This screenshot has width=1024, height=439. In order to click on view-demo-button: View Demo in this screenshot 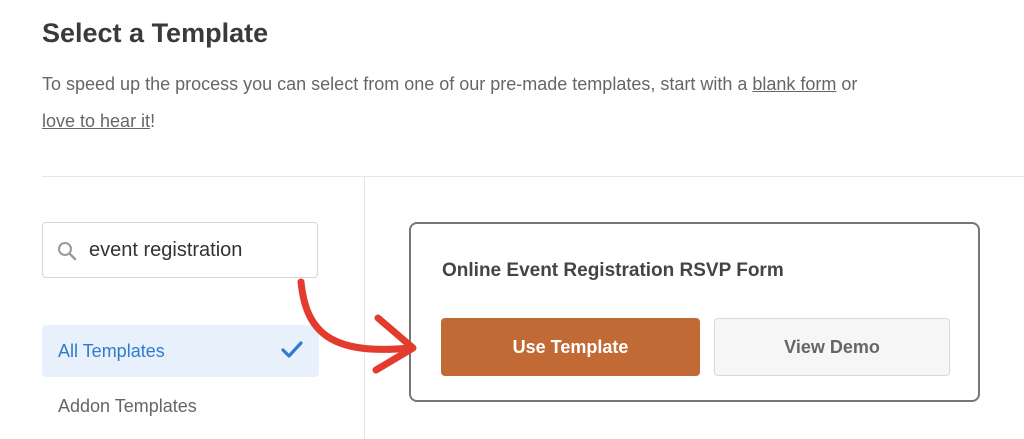, I will do `click(832, 347)`.